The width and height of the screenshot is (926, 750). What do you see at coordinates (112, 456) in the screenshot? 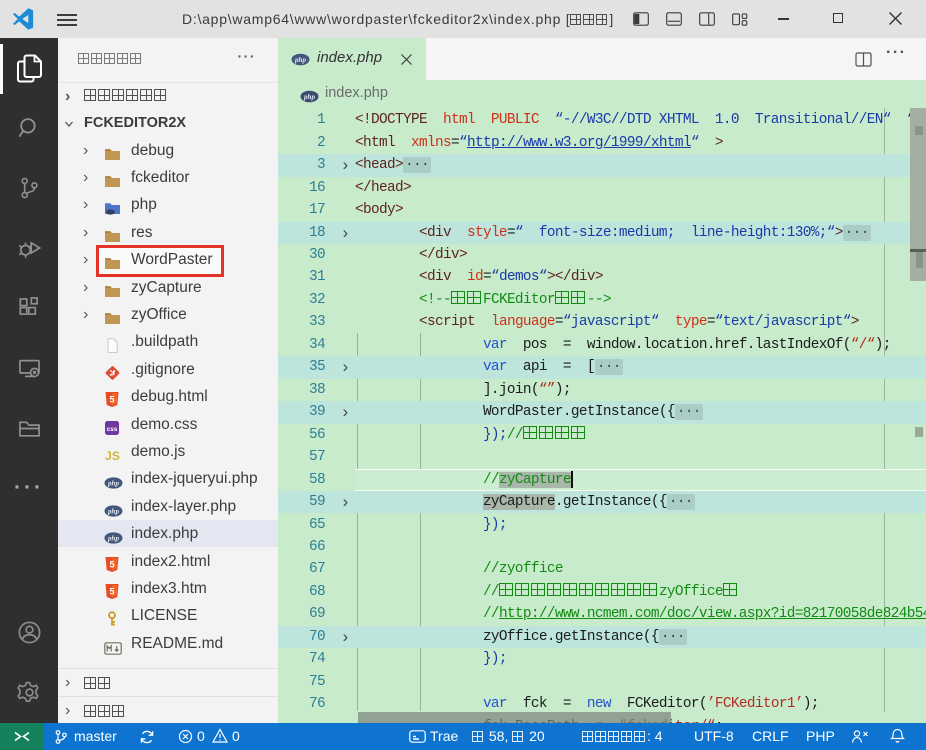
I see `svg-text: JS` at bounding box center [112, 456].